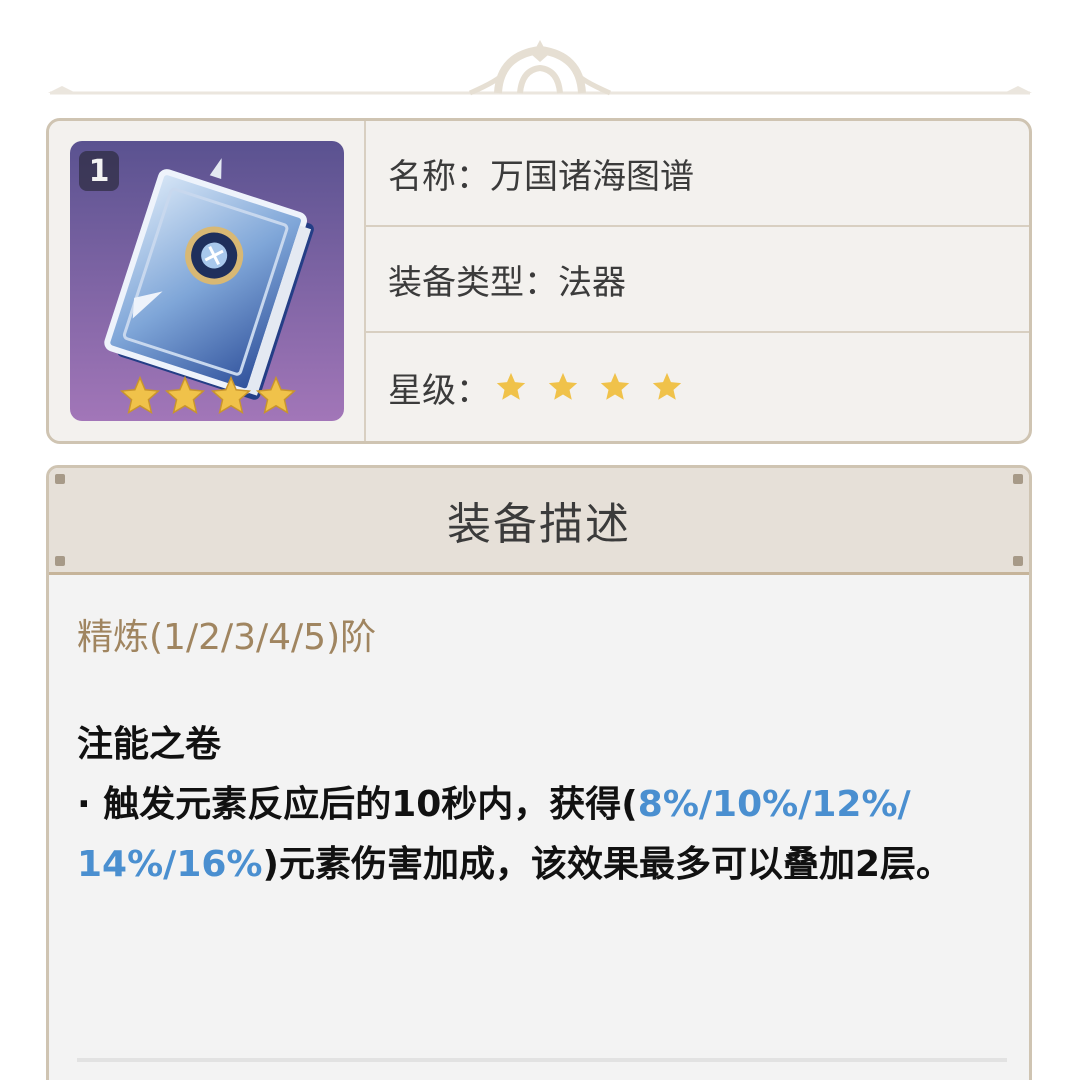 This screenshot has width=1080, height=1080. I want to click on name-label: 名称：, so click(439, 176).